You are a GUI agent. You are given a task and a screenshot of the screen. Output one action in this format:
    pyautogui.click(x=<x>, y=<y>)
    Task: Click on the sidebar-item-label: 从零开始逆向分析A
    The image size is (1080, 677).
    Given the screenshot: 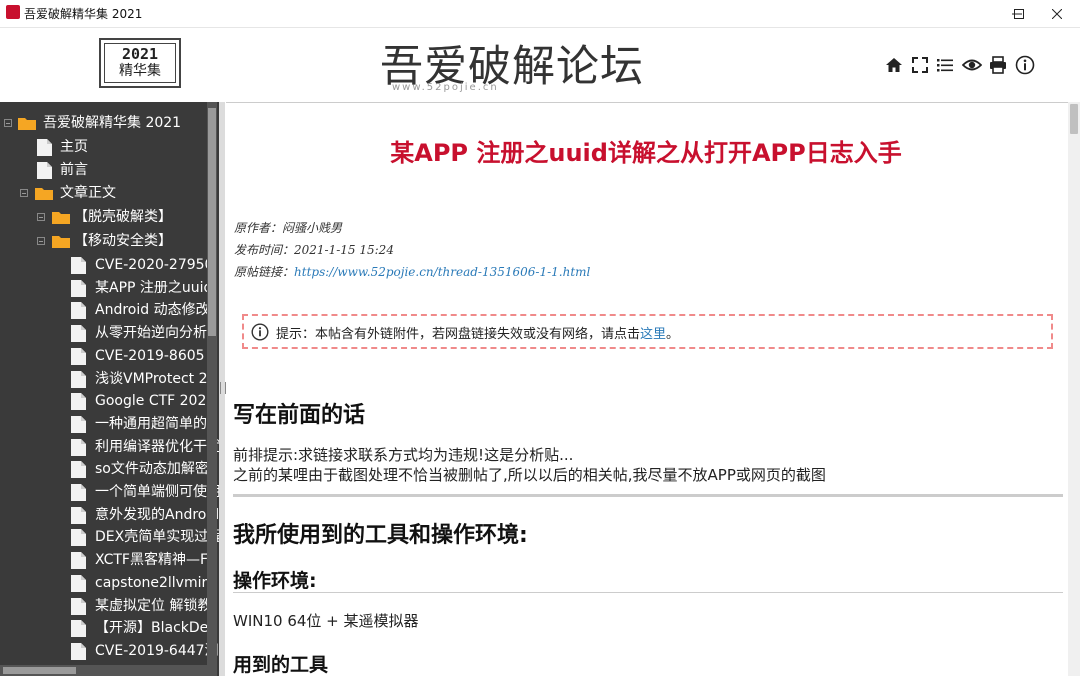 What is the action you would take?
    pyautogui.click(x=156, y=333)
    